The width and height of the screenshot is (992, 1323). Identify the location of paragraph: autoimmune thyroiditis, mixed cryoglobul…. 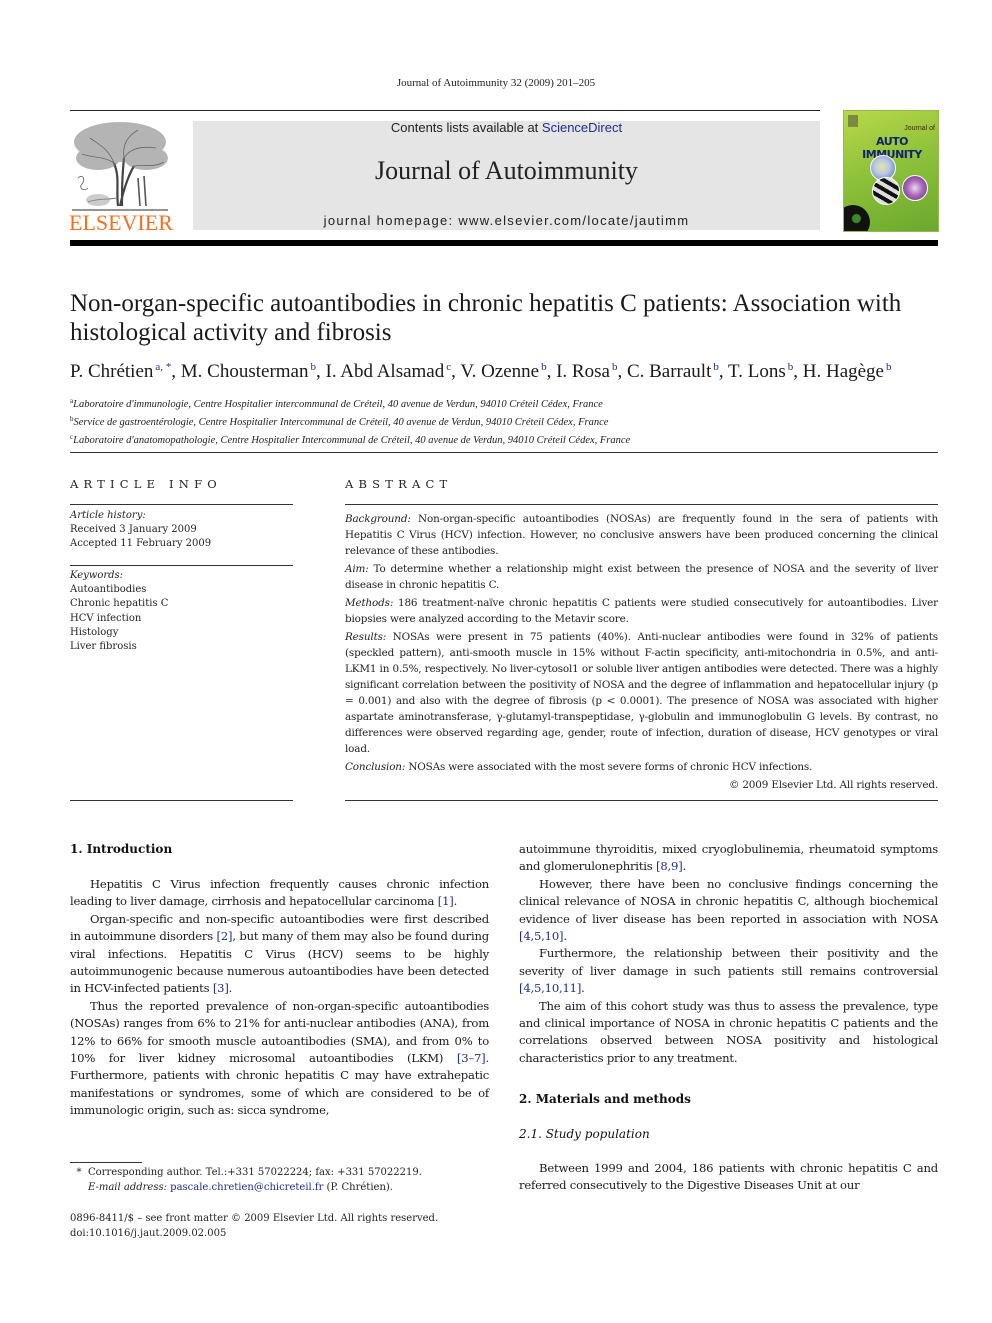
(728, 858).